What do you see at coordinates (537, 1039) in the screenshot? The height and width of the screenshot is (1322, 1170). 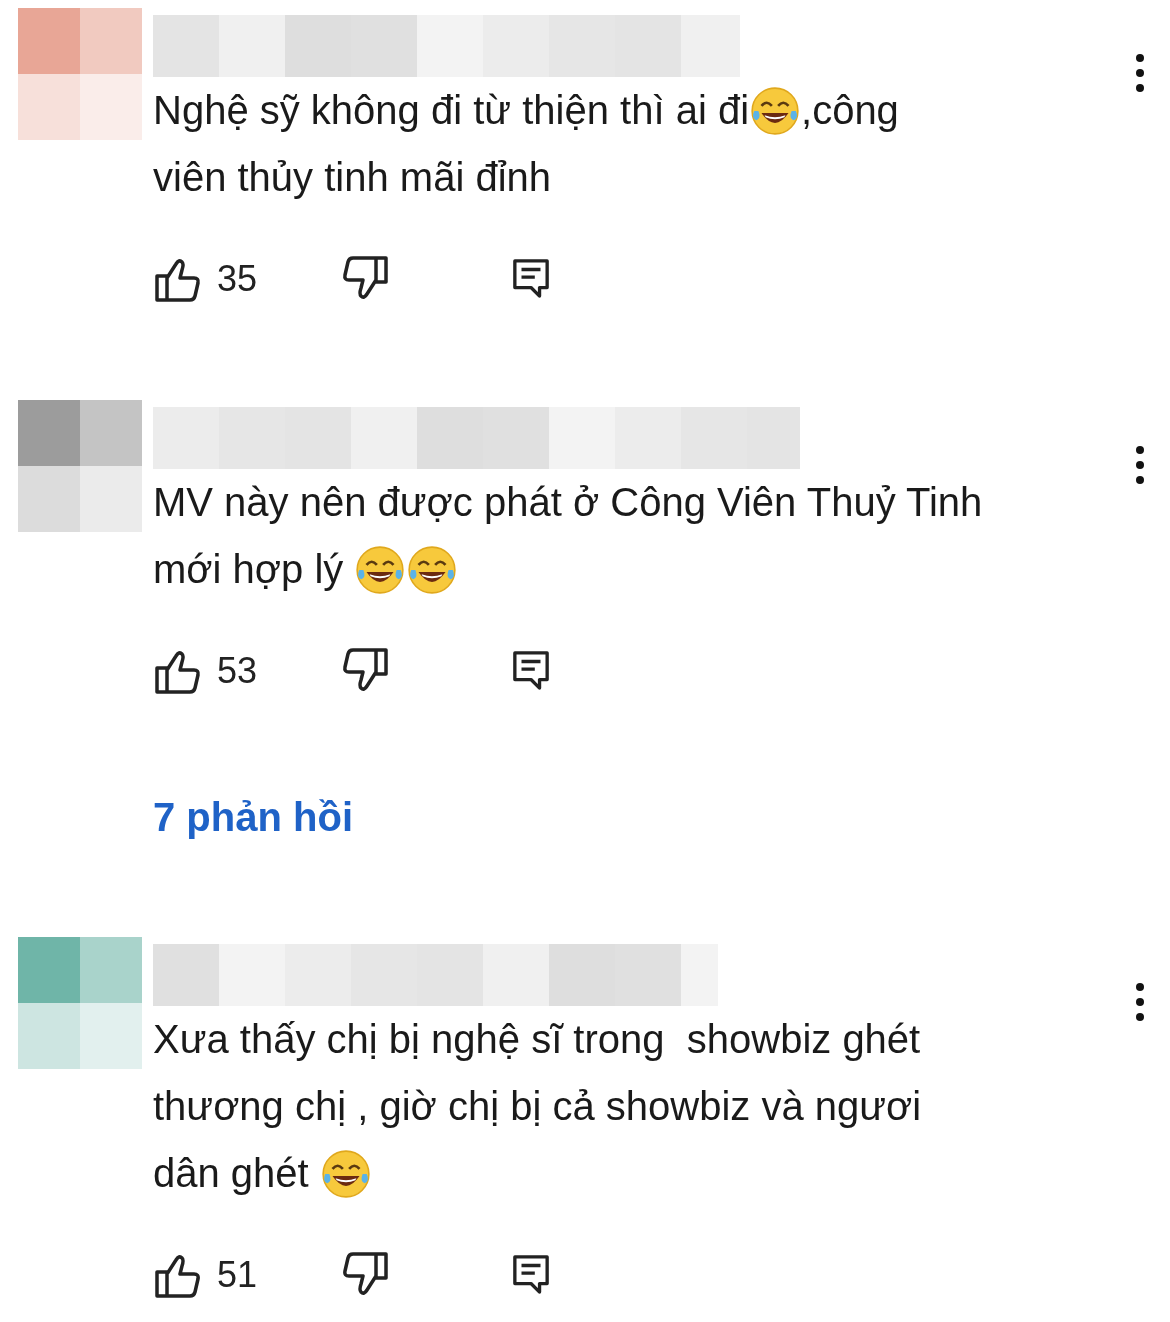 I see `comment-text: Xưa thấy chị bị nghệ sĩ trong showbiz ghét` at bounding box center [537, 1039].